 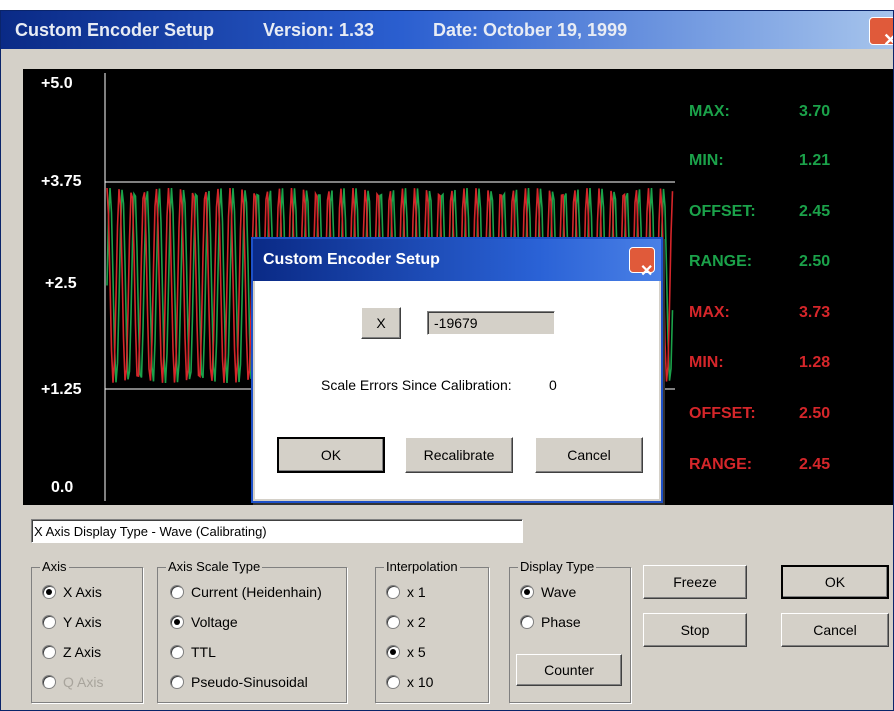 What do you see at coordinates (61, 389) in the screenshot?
I see `y-label-lower: +1.25` at bounding box center [61, 389].